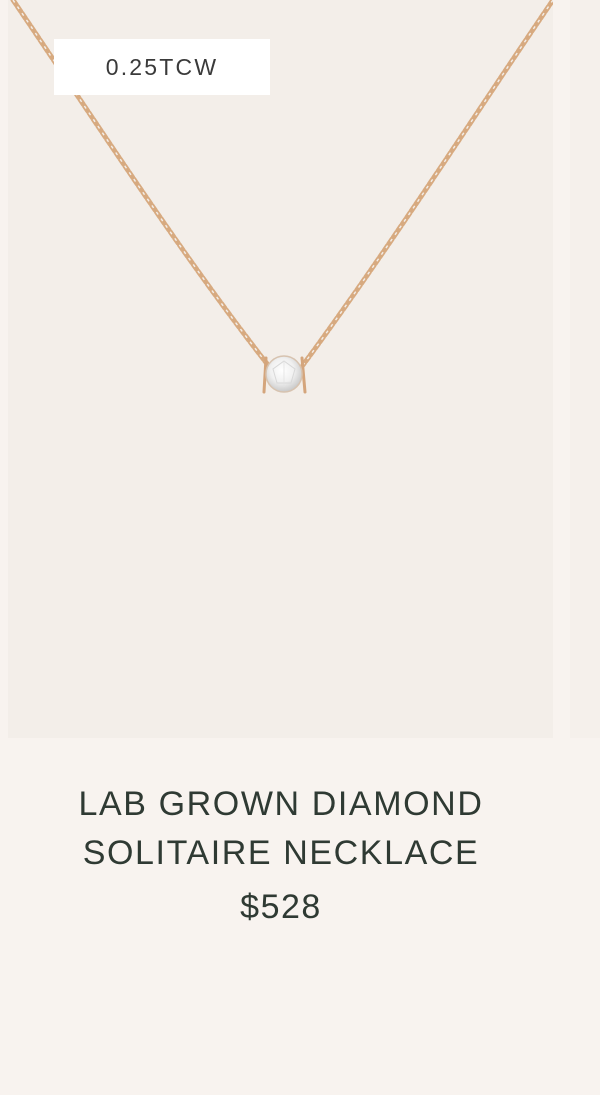 This screenshot has height=1095, width=600. Describe the element at coordinates (281, 829) in the screenshot. I see `product-title: LAB GROWN DIAMOND SOLITAIRE NECKLACE` at that location.